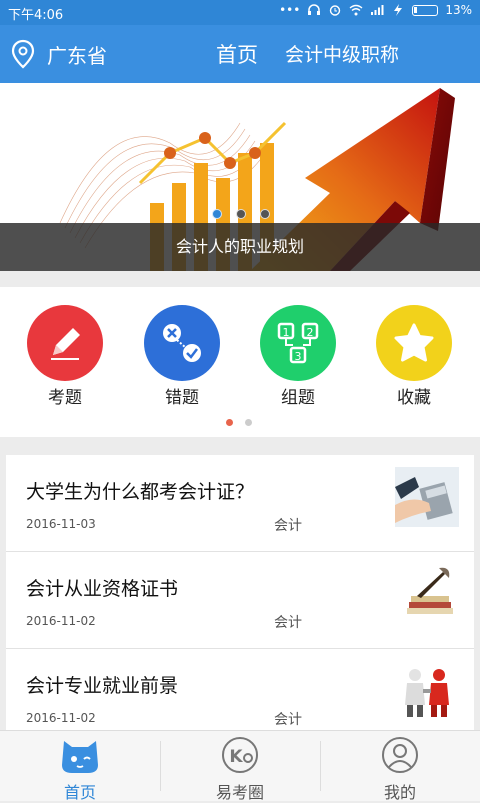  I want to click on subject-selector: 会计中级职称, so click(342, 53).